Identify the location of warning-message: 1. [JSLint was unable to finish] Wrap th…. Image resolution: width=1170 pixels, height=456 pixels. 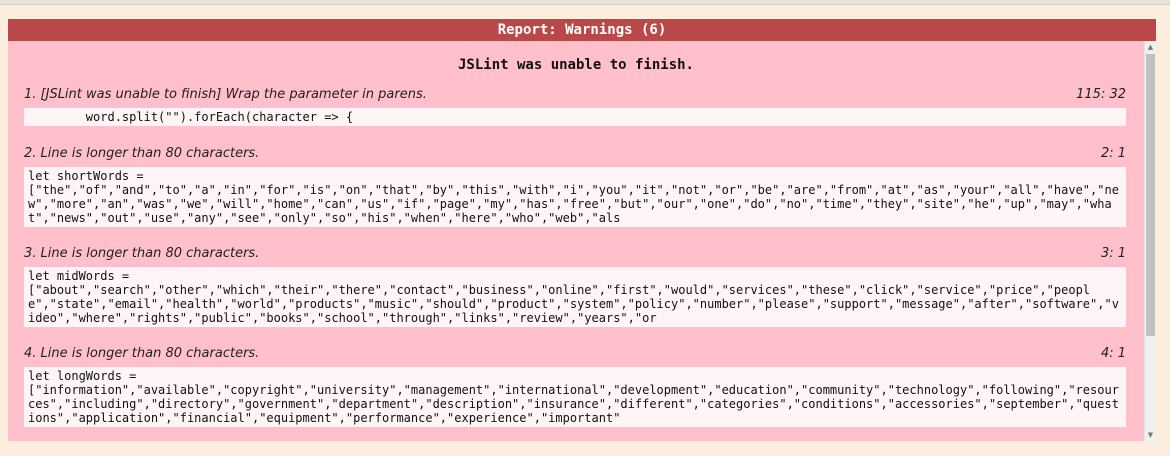
(225, 94).